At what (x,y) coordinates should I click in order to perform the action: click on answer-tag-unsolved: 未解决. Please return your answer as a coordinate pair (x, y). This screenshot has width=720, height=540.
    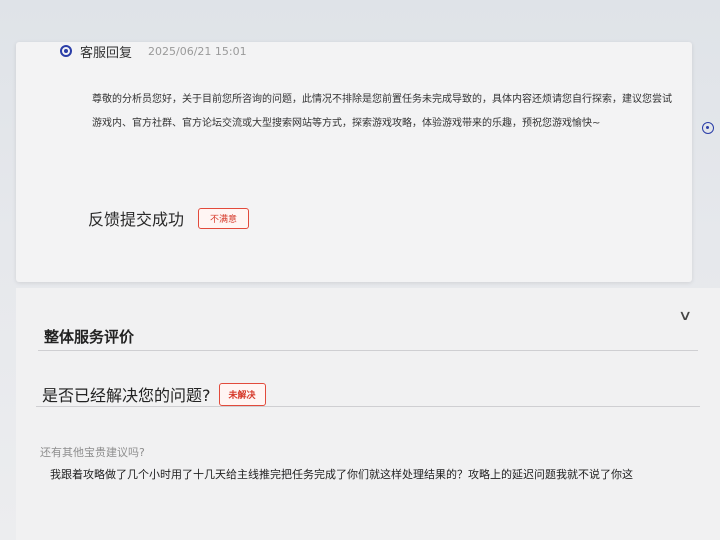
    Looking at the image, I should click on (242, 394).